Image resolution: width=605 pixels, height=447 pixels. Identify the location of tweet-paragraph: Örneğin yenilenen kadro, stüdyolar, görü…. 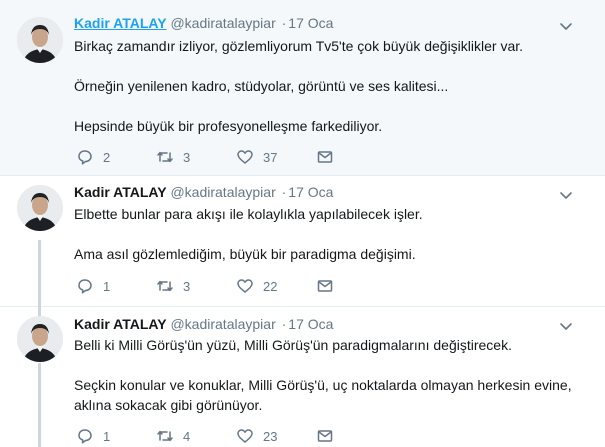
(261, 86).